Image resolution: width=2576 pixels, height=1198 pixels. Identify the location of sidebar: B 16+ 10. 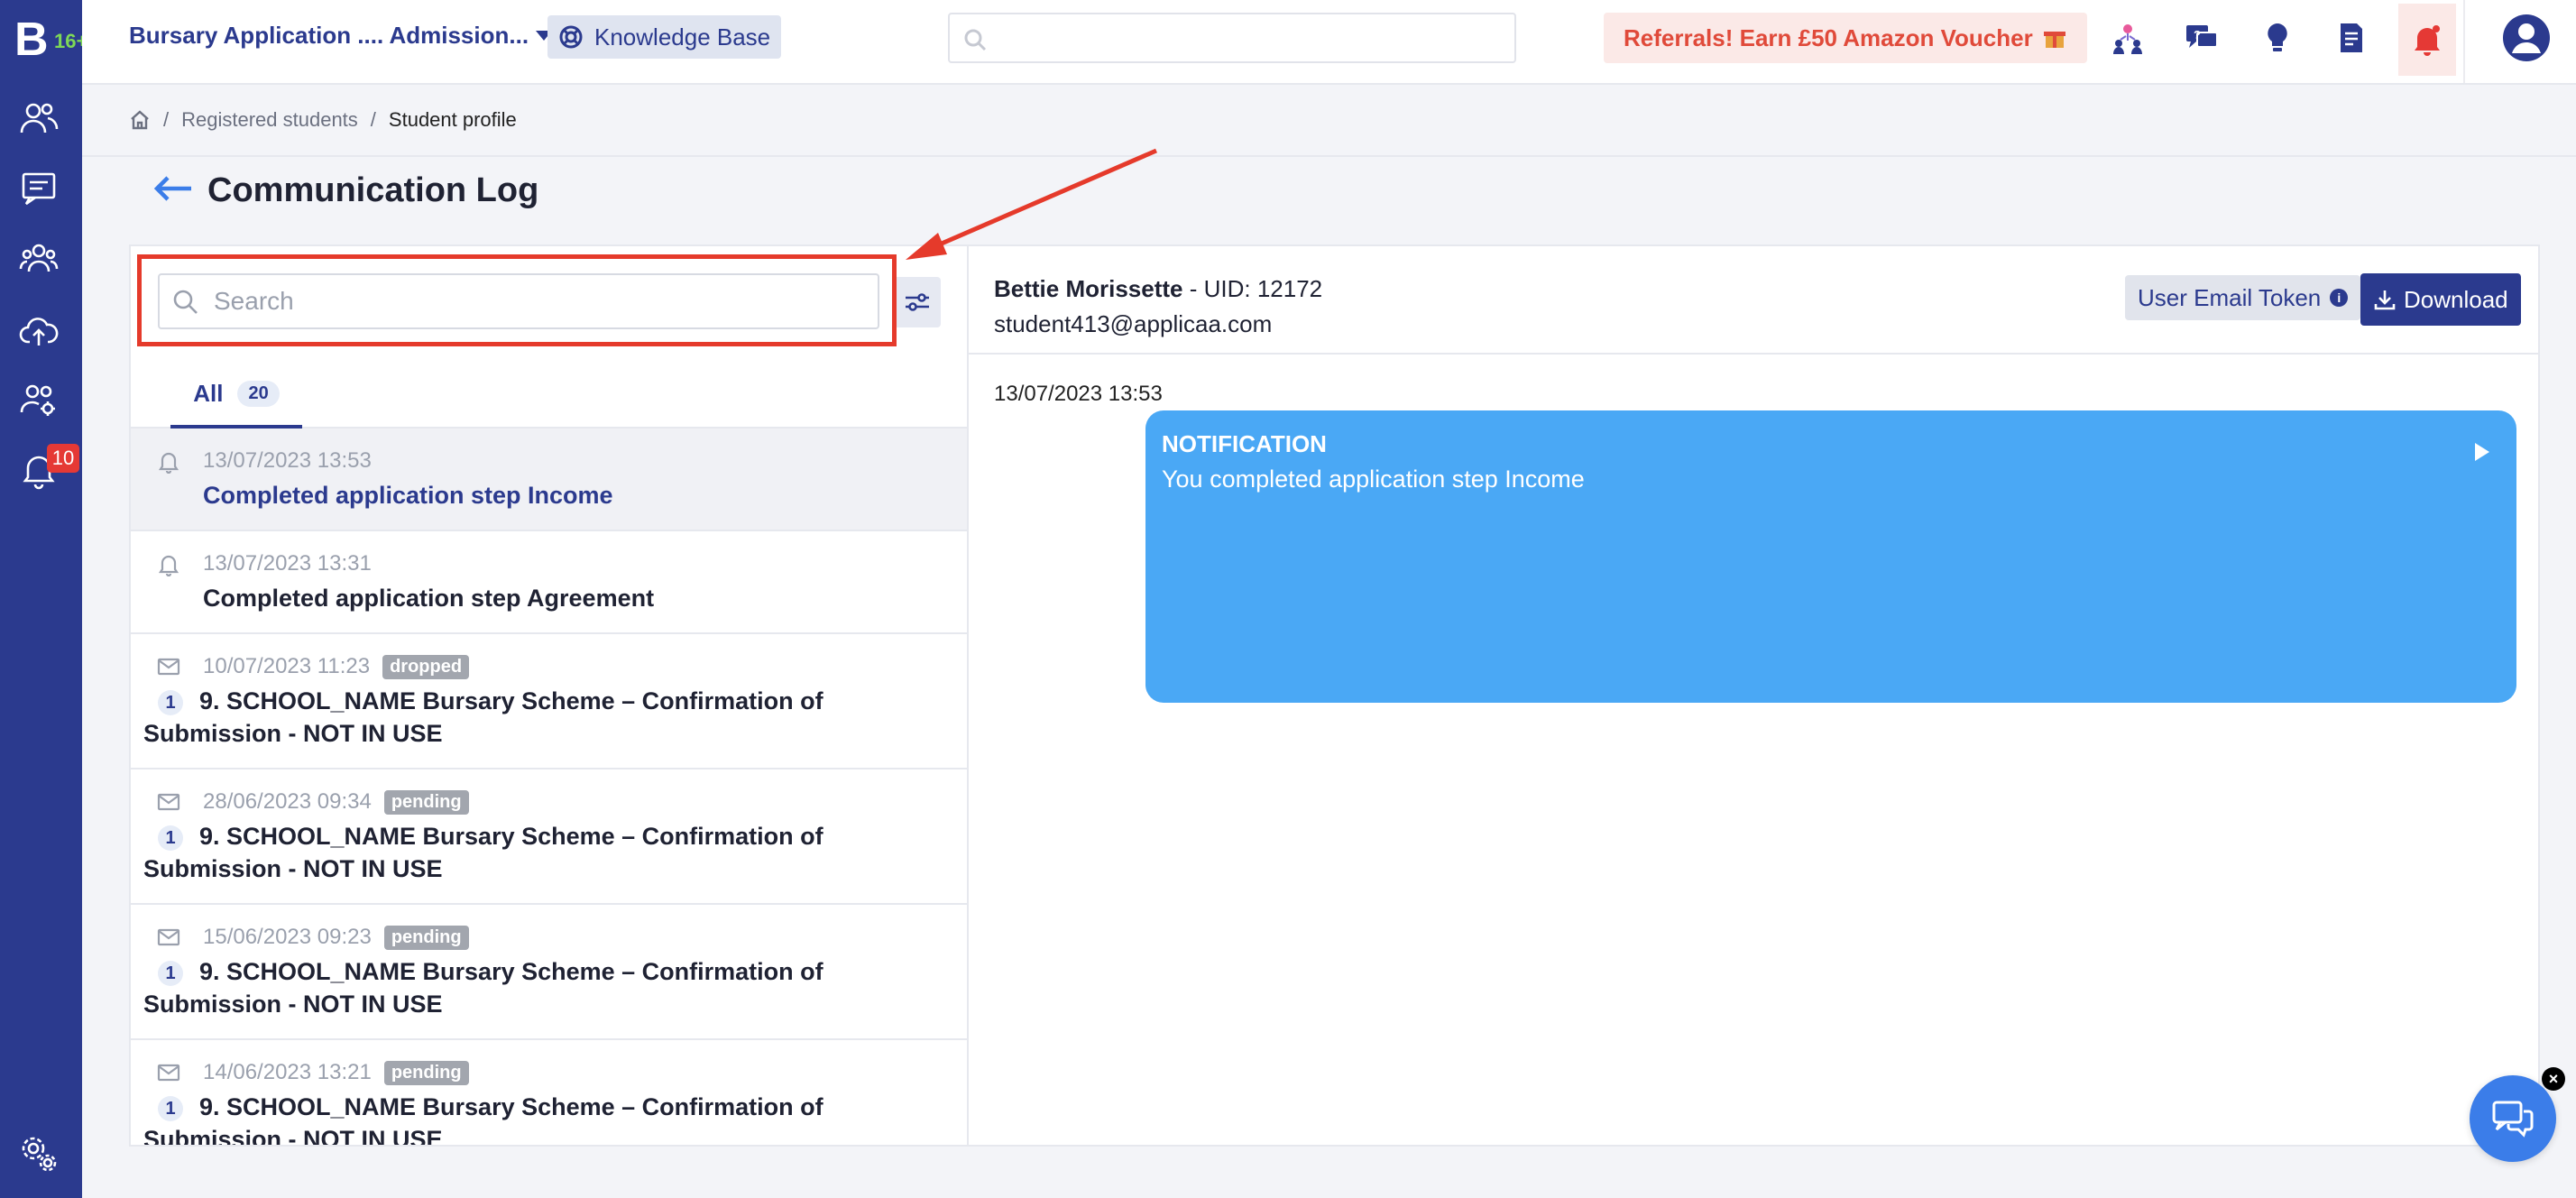
(43, 599).